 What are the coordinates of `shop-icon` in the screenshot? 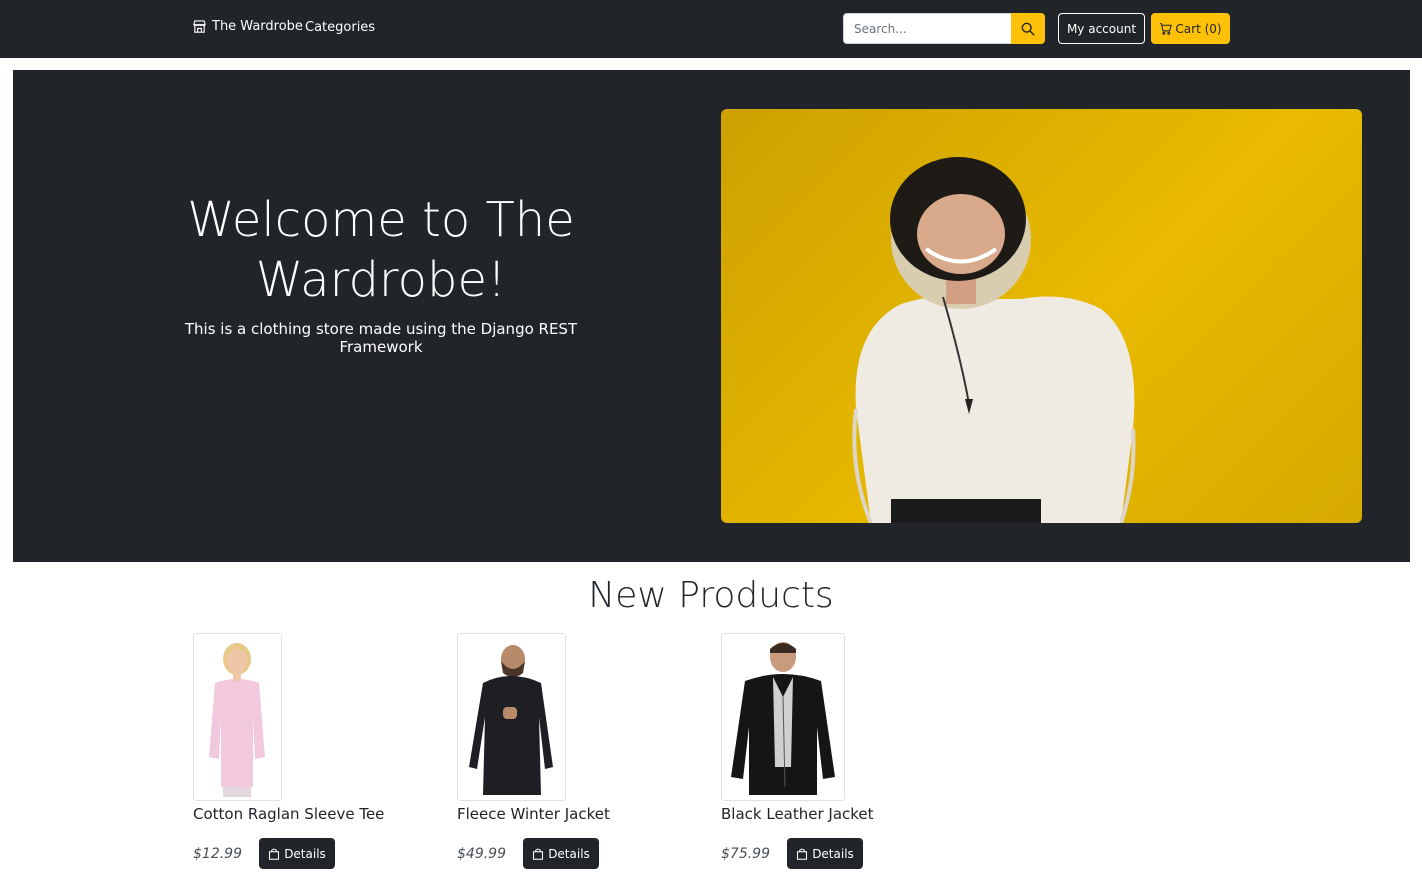 It's located at (199, 26).